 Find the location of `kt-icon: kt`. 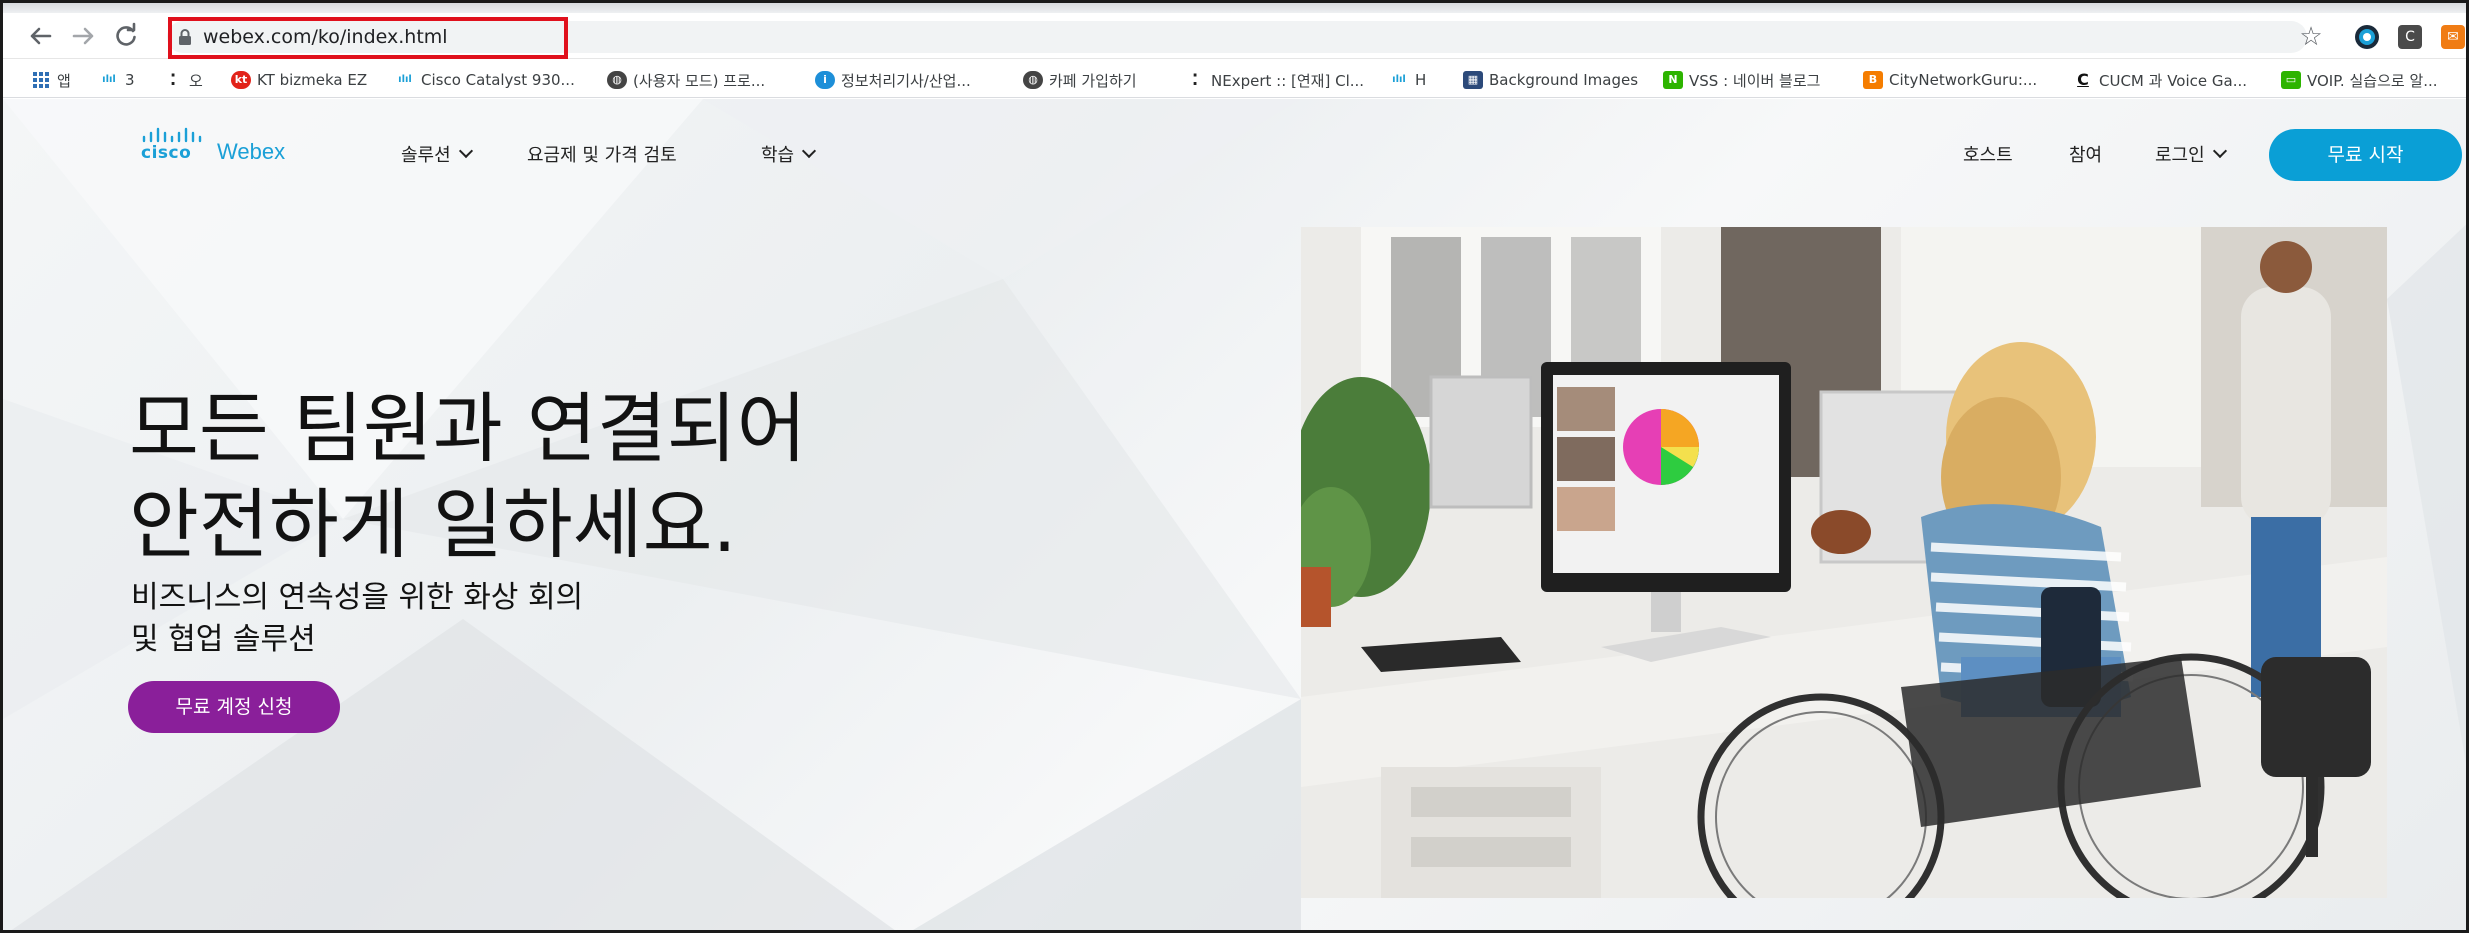

kt-icon: kt is located at coordinates (241, 80).